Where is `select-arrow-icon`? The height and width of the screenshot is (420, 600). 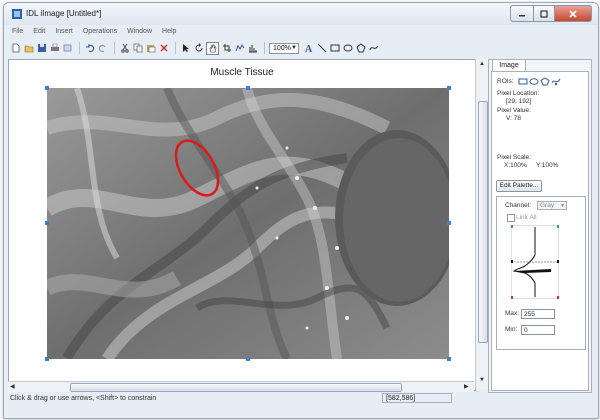 select-arrow-icon is located at coordinates (185, 48).